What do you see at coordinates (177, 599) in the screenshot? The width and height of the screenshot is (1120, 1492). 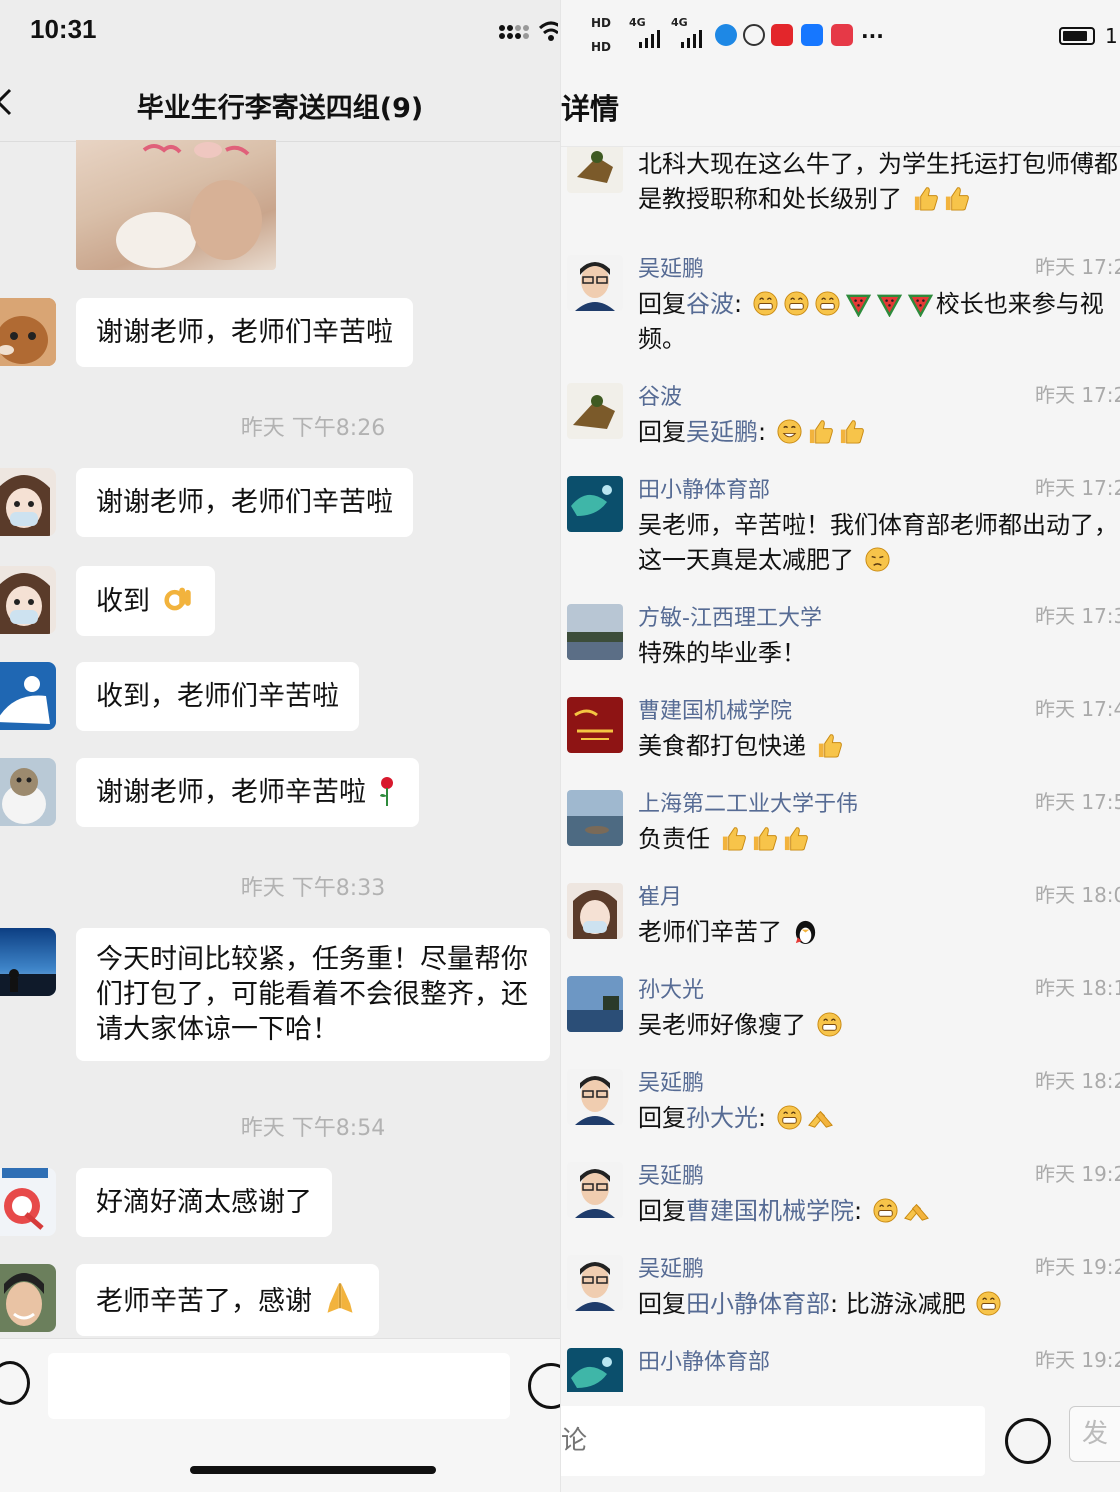 I see `ok-hand-icon` at bounding box center [177, 599].